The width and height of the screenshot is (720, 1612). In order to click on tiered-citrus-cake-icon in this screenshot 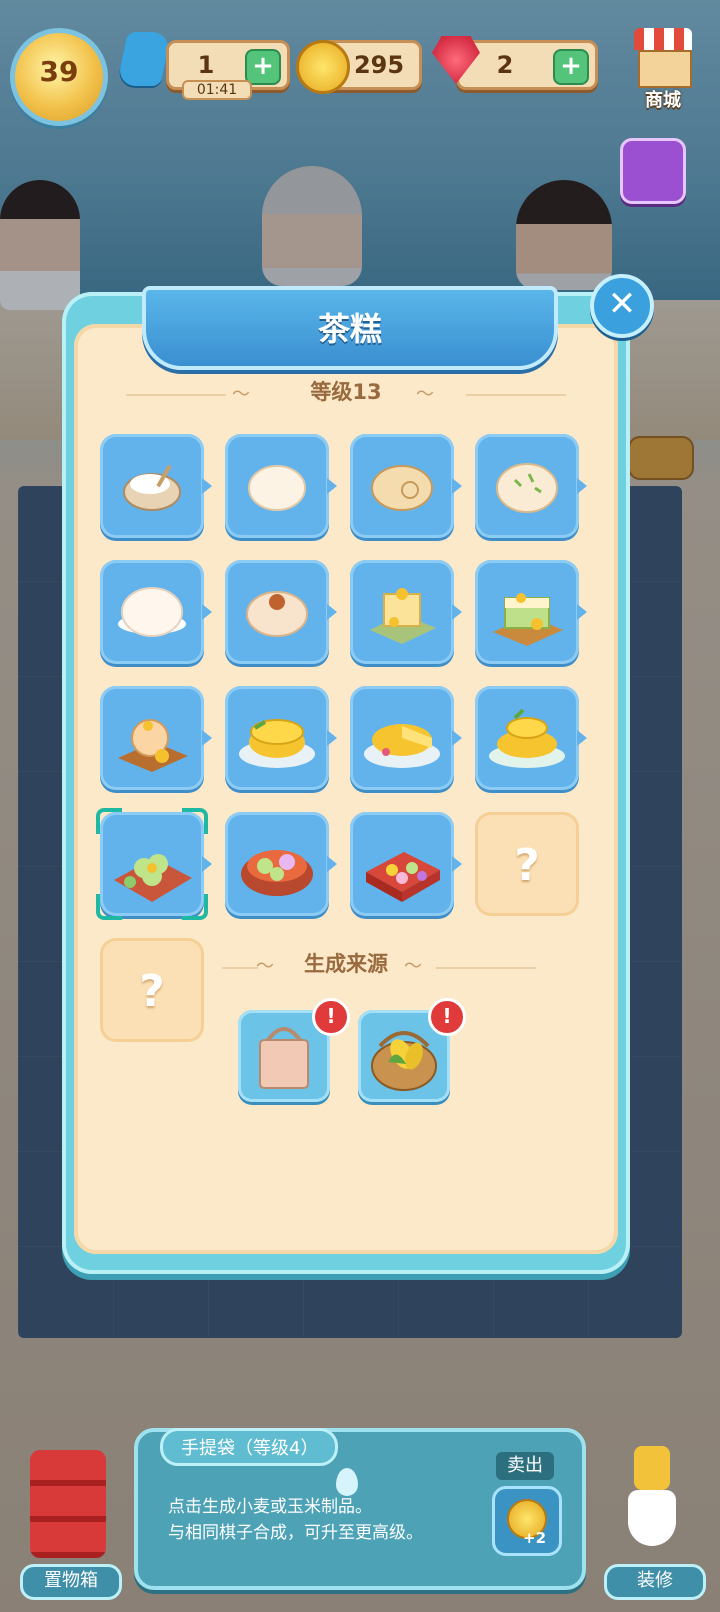, I will do `click(527, 738)`.